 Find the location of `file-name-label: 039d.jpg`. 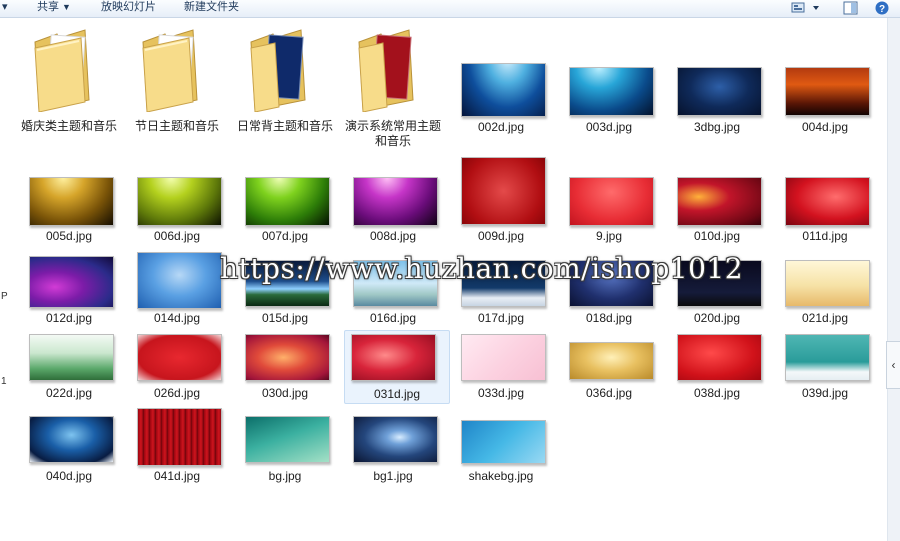

file-name-label: 039d.jpg is located at coordinates (825, 393).